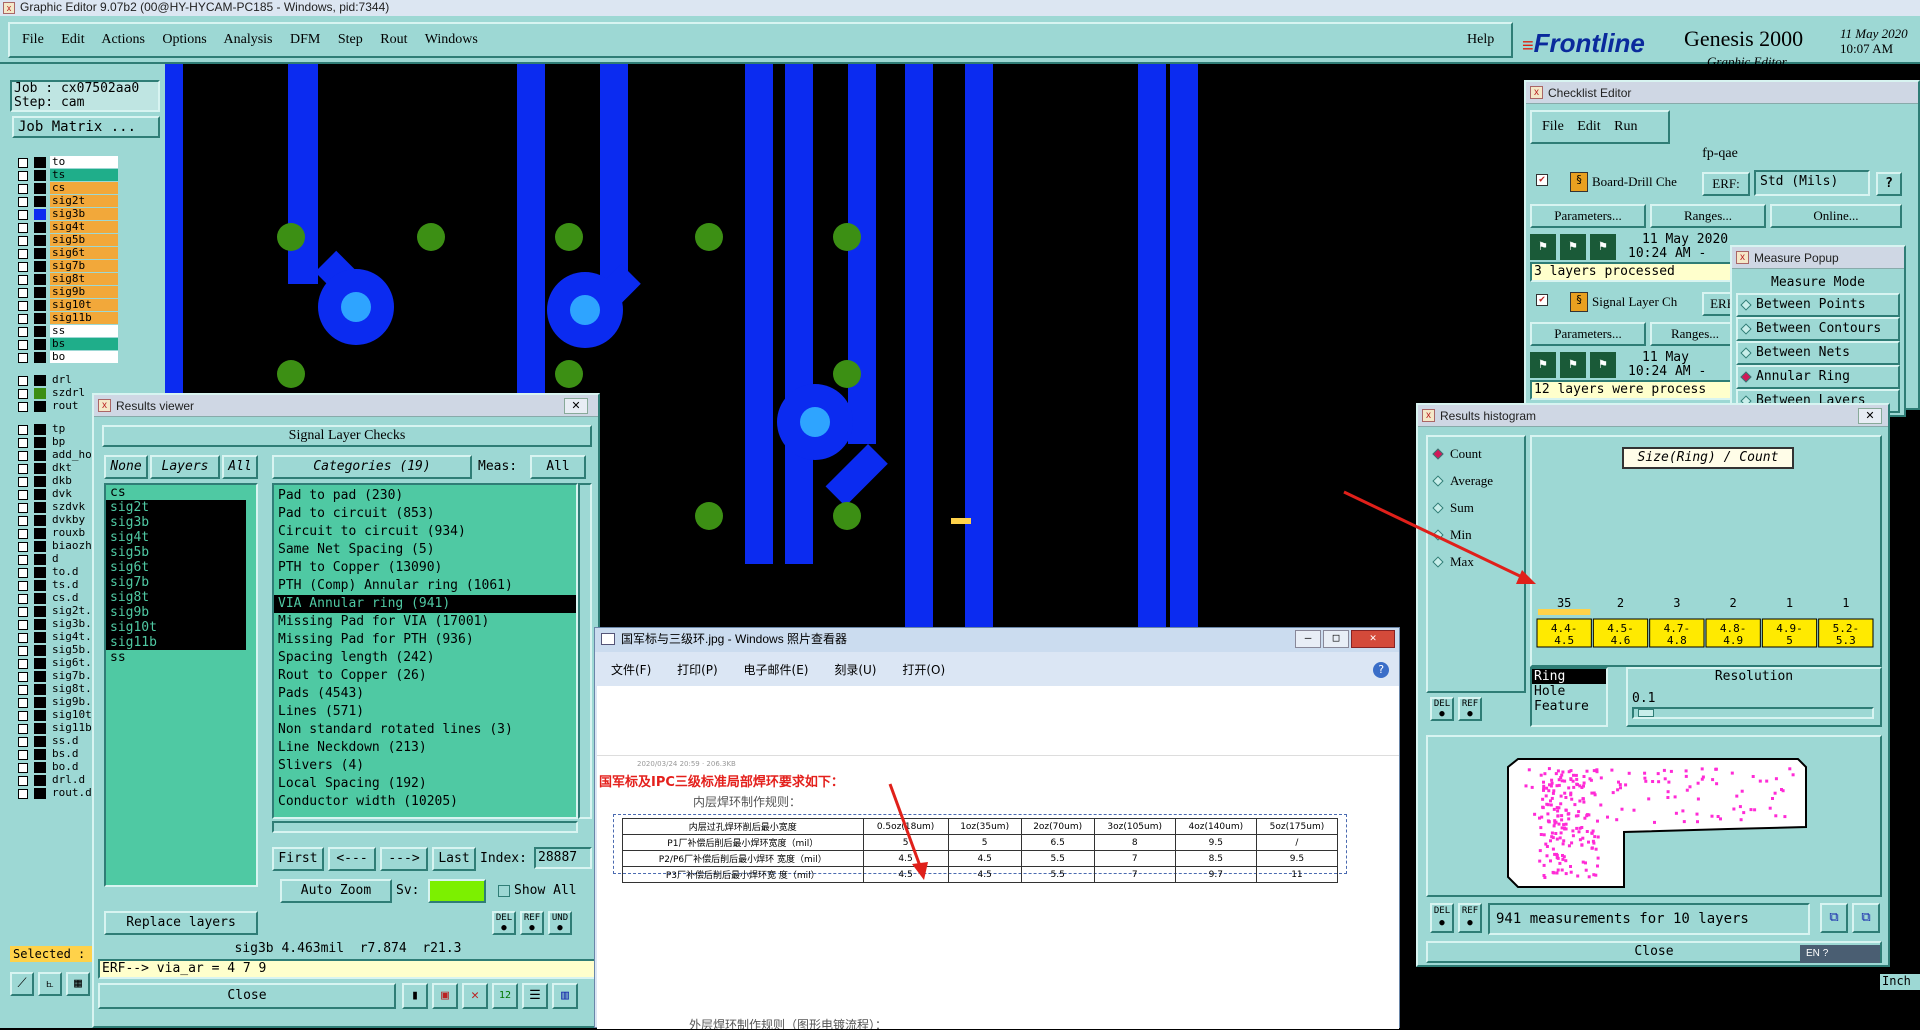  I want to click on undo-icon: UND ●, so click(560, 923).